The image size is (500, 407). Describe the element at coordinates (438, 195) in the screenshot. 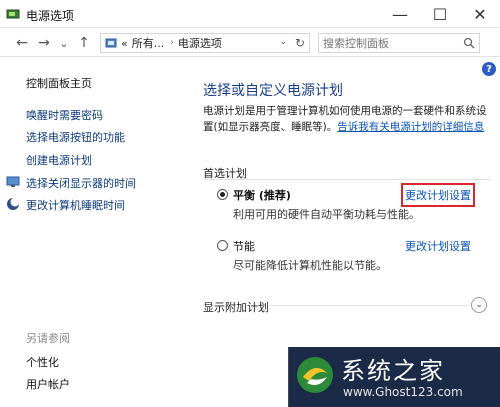

I see `plan-balanced-change-settings-link: 更改计划设置` at that location.